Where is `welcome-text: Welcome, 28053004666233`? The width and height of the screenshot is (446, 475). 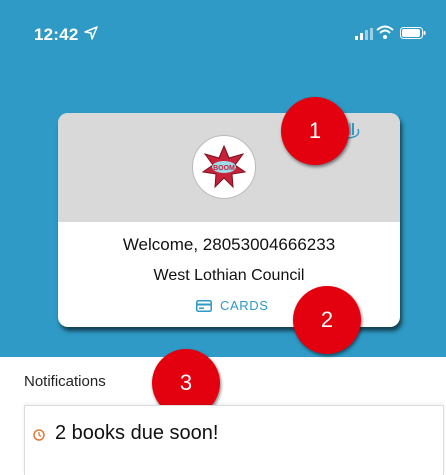 welcome-text: Welcome, 28053004666233 is located at coordinates (229, 244).